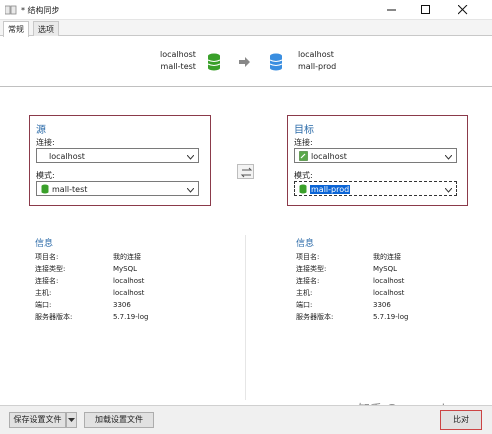 The height and width of the screenshot is (434, 492). Describe the element at coordinates (16, 29) in the screenshot. I see `tab-general: 常规` at that location.